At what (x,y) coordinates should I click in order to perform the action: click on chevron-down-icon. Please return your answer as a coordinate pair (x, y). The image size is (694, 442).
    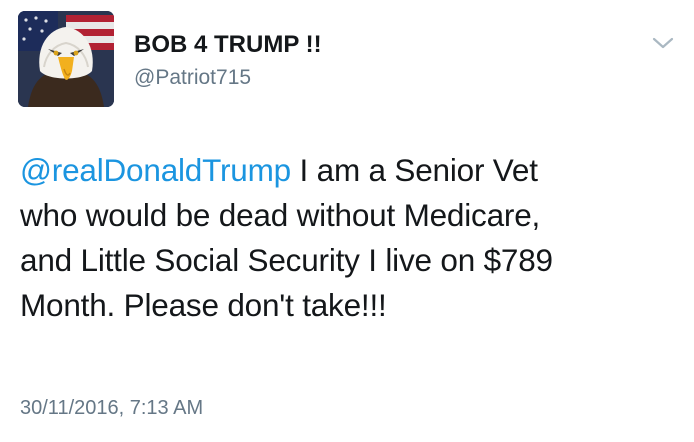
    Looking at the image, I should click on (663, 43).